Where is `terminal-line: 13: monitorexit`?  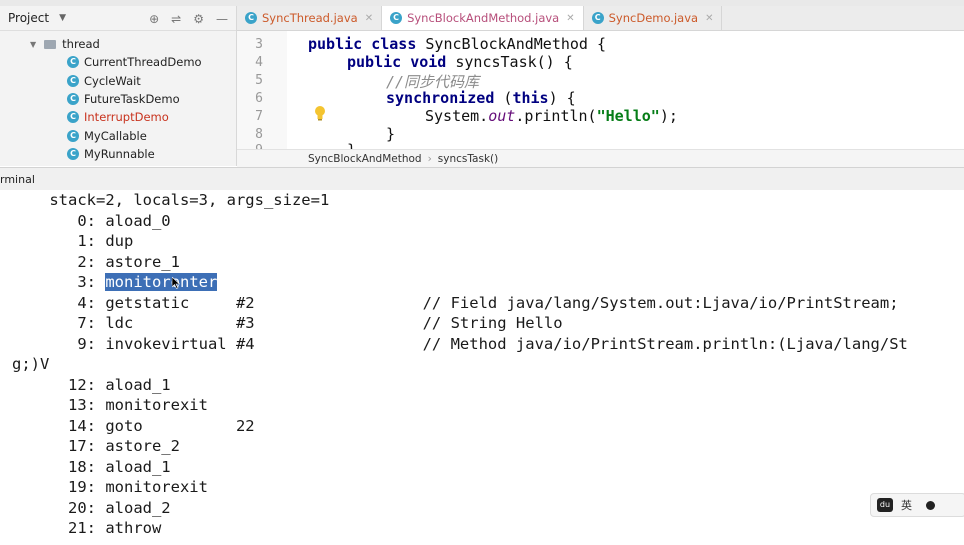
terminal-line: 13: monitorexit is located at coordinates (110, 405).